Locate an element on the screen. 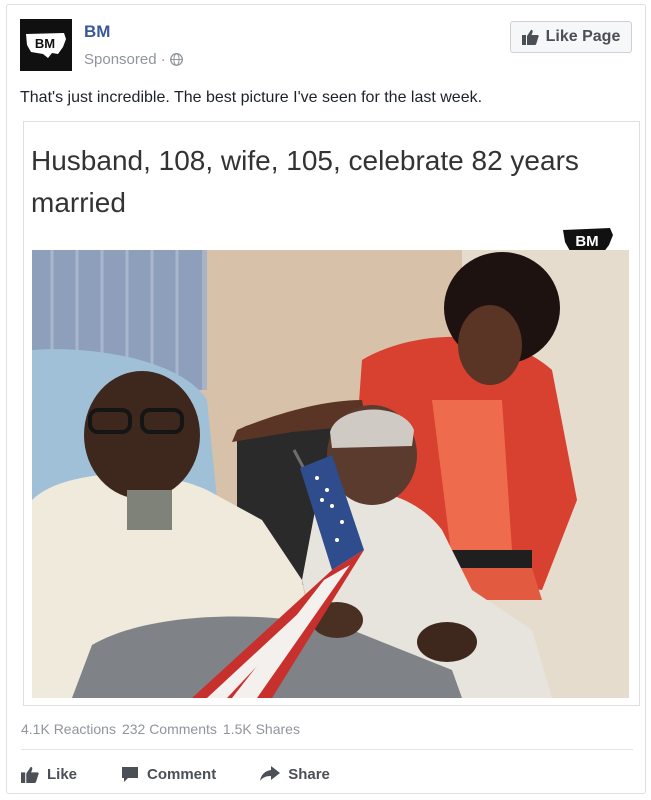  page-name: BM is located at coordinates (97, 32).